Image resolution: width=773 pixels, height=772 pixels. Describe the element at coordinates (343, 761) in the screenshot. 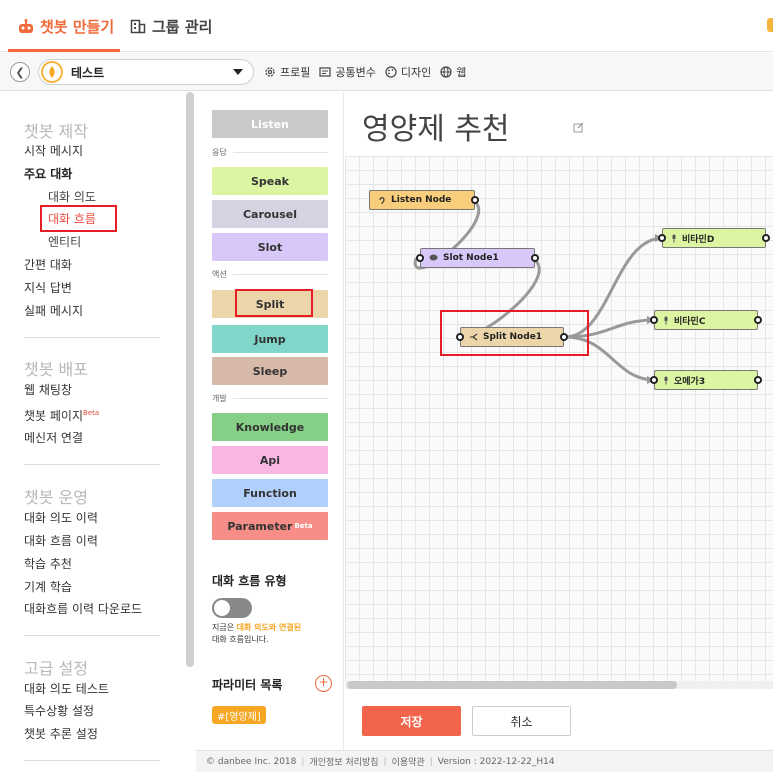

I see `privacy-link: 개인정보 처리방침` at that location.